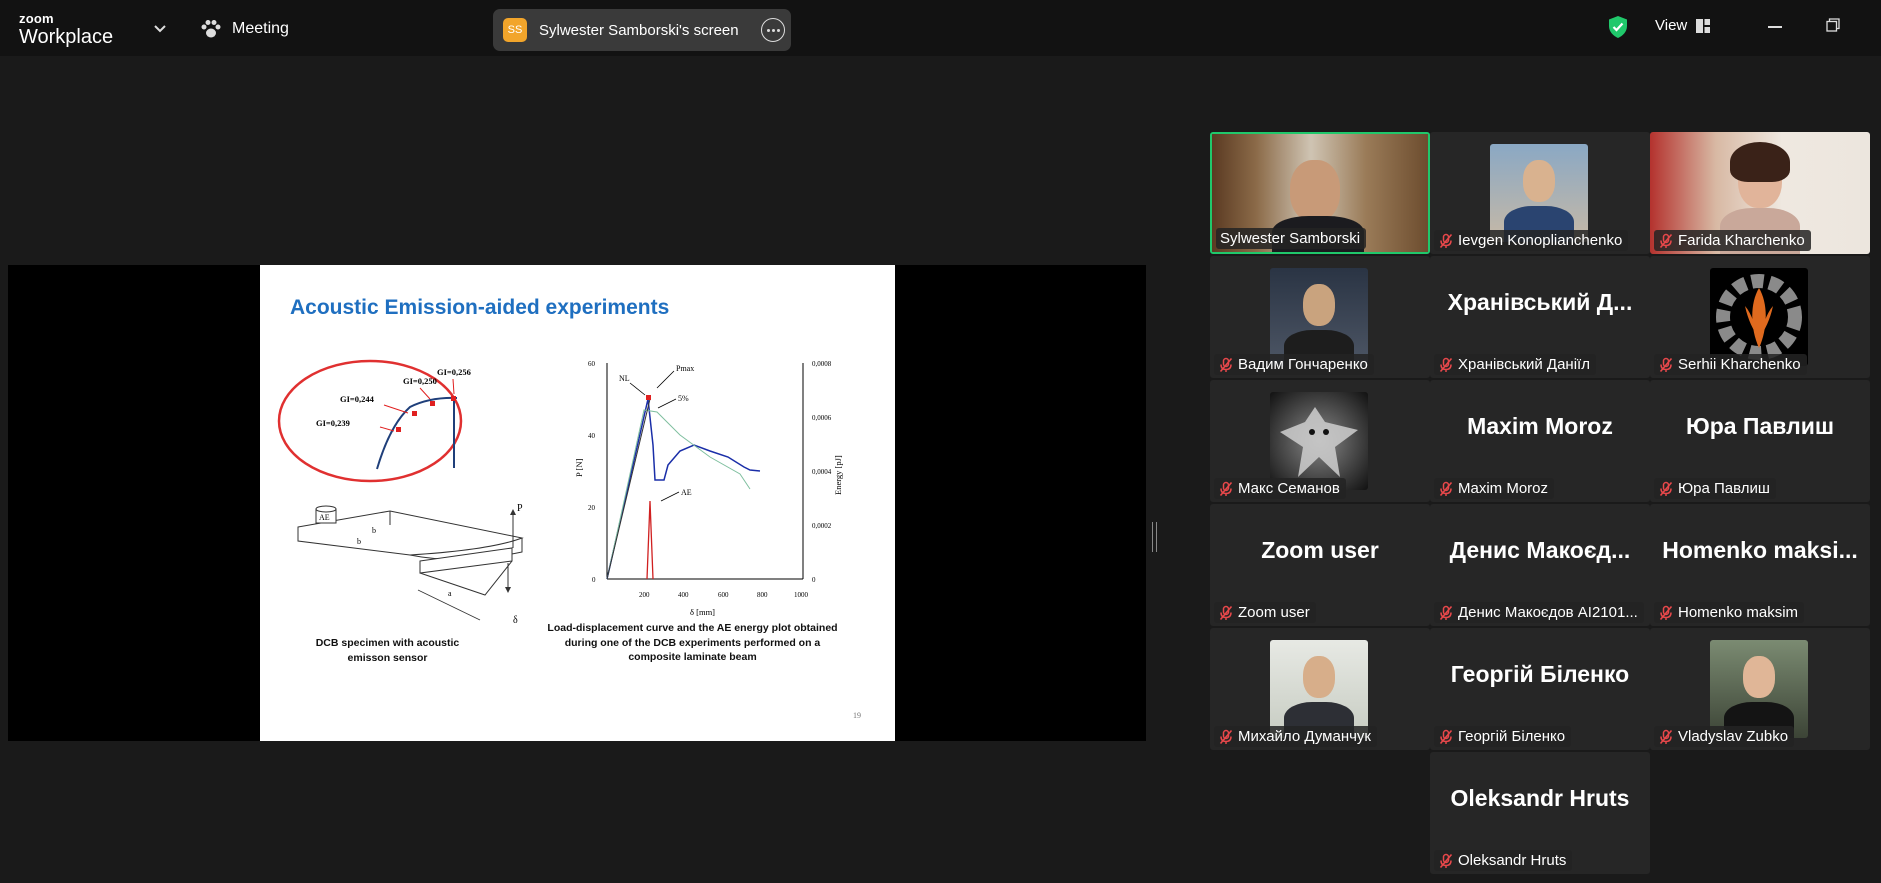 The width and height of the screenshot is (1881, 883). I want to click on minimize-icon, so click(1775, 27).